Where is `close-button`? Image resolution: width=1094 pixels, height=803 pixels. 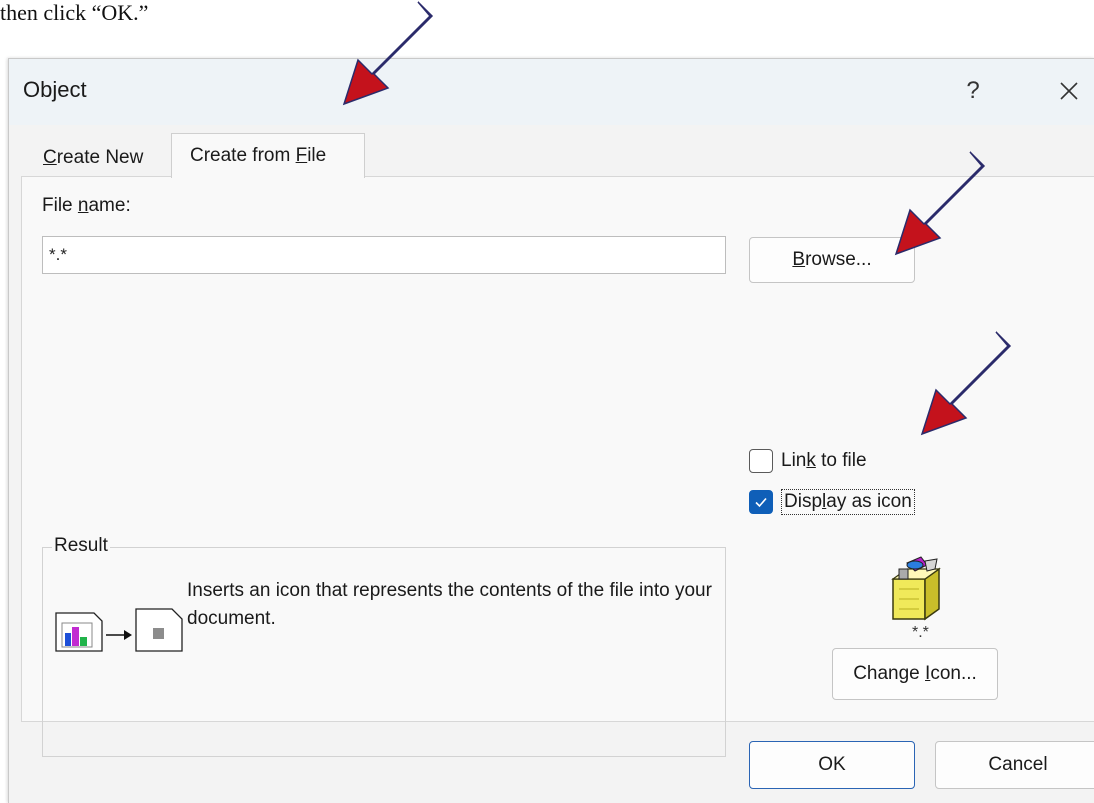 close-button is located at coordinates (1066, 91).